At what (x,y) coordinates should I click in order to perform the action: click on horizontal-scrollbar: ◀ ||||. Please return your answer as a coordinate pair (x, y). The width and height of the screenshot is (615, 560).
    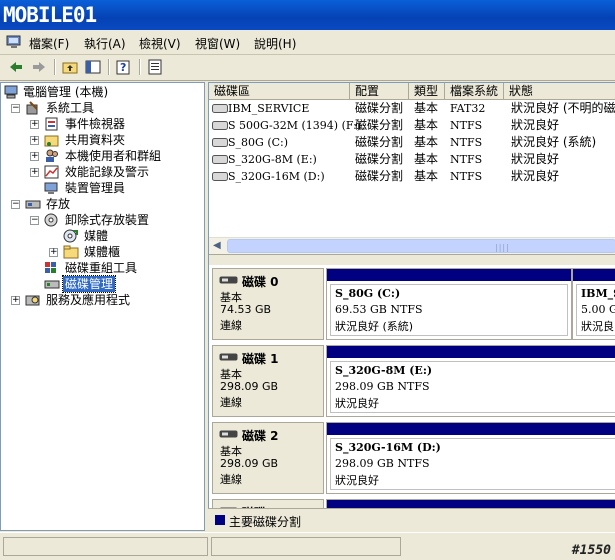
    Looking at the image, I should click on (412, 246).